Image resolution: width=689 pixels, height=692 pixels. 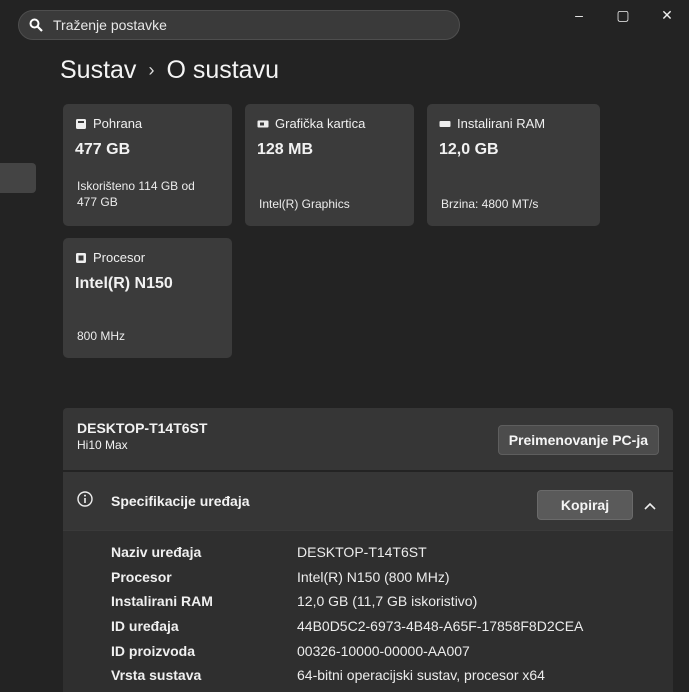 I want to click on spec-key: Naziv uređaja, so click(x=156, y=552).